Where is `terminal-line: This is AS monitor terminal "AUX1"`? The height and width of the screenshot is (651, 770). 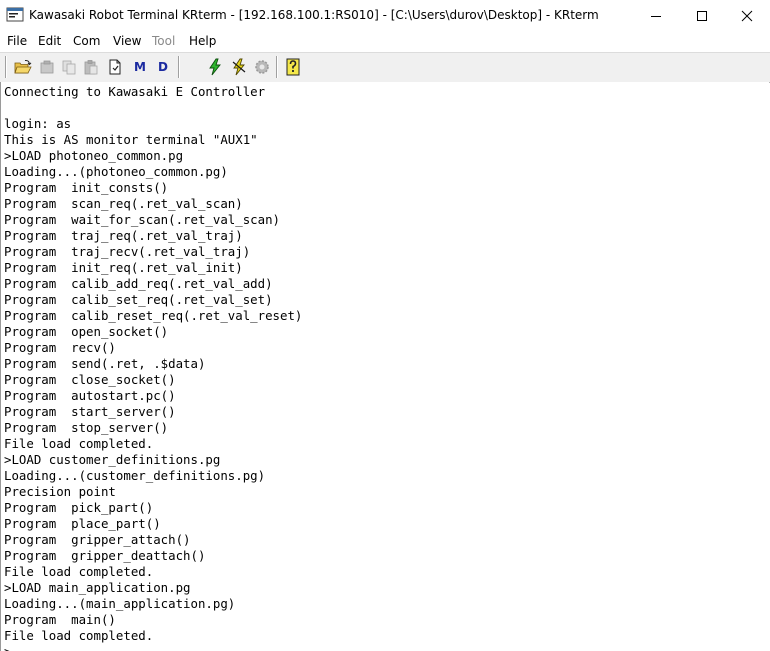
terminal-line: This is AS monitor terminal "AUX1" is located at coordinates (131, 139).